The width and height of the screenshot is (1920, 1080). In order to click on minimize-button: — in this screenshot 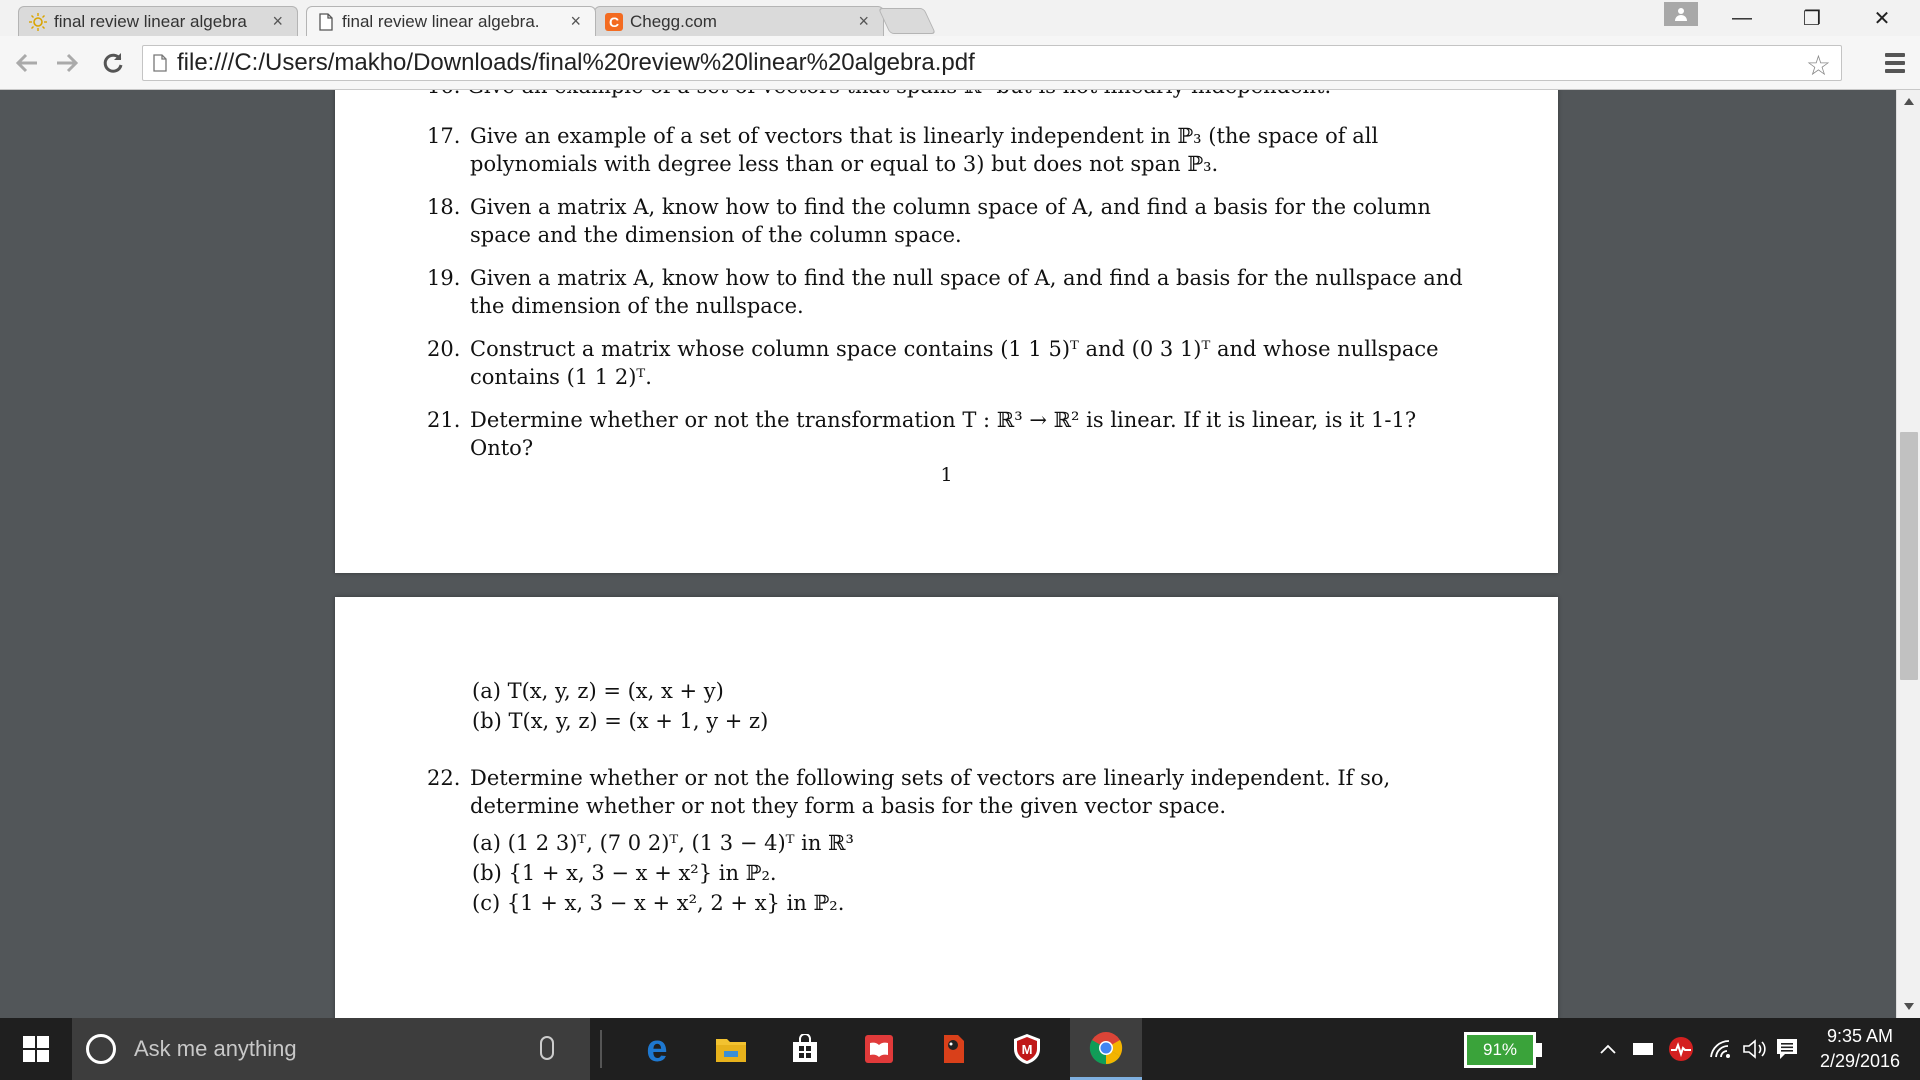, I will do `click(1742, 18)`.